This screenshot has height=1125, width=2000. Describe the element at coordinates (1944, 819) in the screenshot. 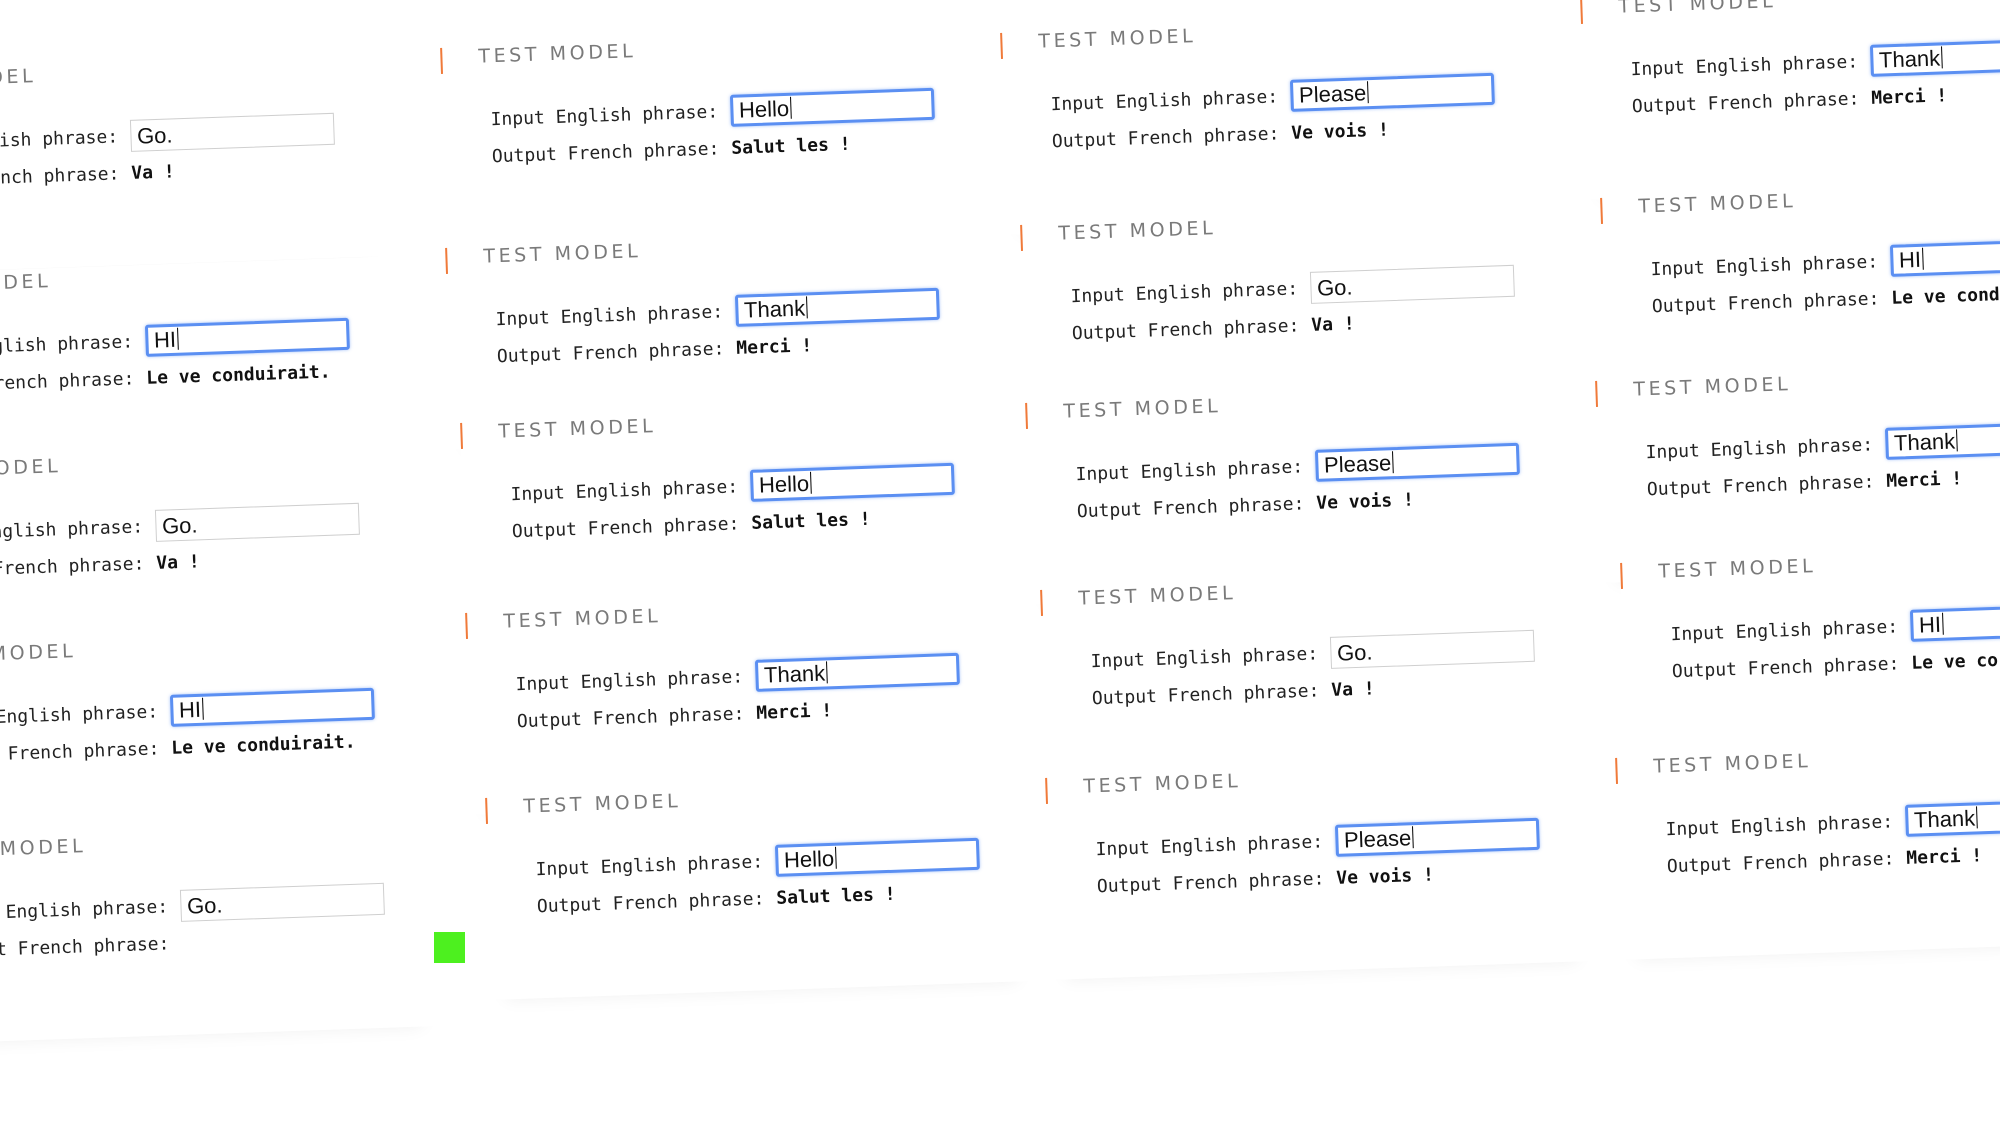

I see `english-phrase-value: Thank` at that location.